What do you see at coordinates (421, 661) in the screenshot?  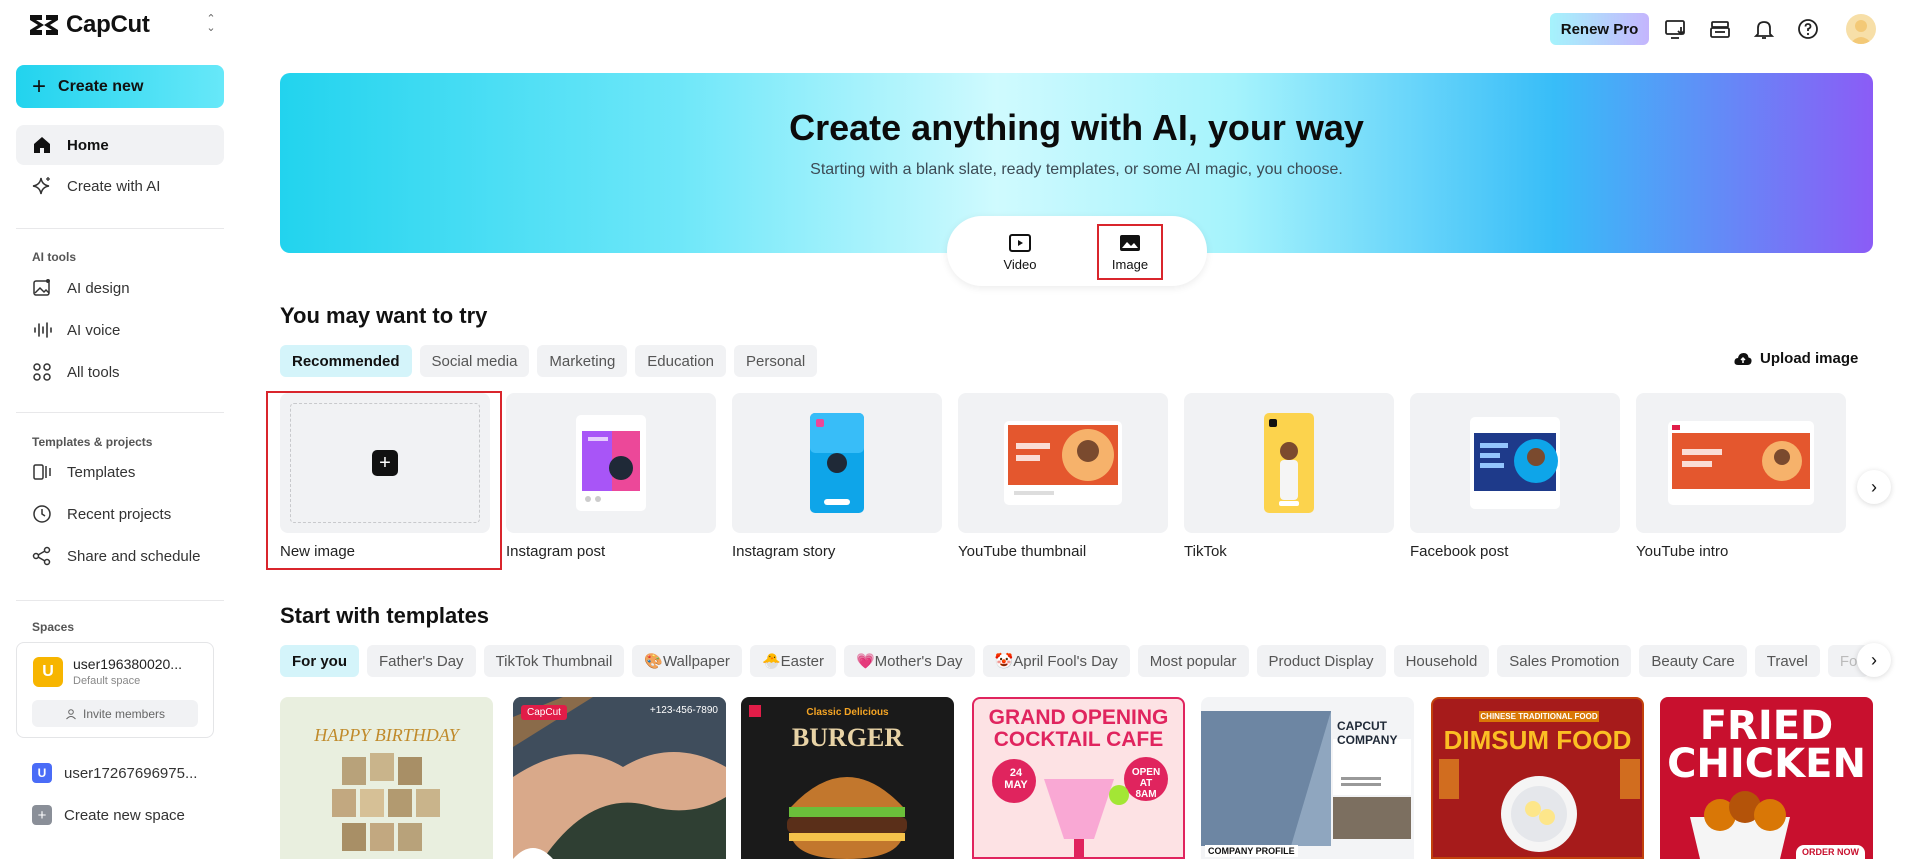 I see `chip-fathers-day: Father's Day` at bounding box center [421, 661].